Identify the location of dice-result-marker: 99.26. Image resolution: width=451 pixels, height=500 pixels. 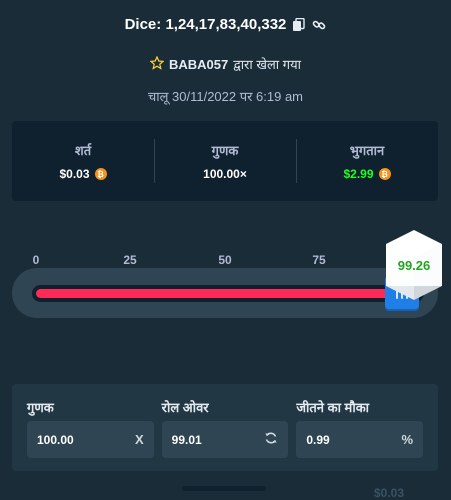
(414, 265).